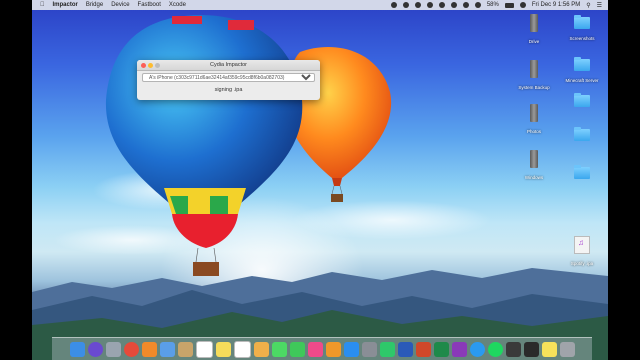 This screenshot has height=360, width=640. Describe the element at coordinates (369, 349) in the screenshot. I see `preferences-icon` at that location.